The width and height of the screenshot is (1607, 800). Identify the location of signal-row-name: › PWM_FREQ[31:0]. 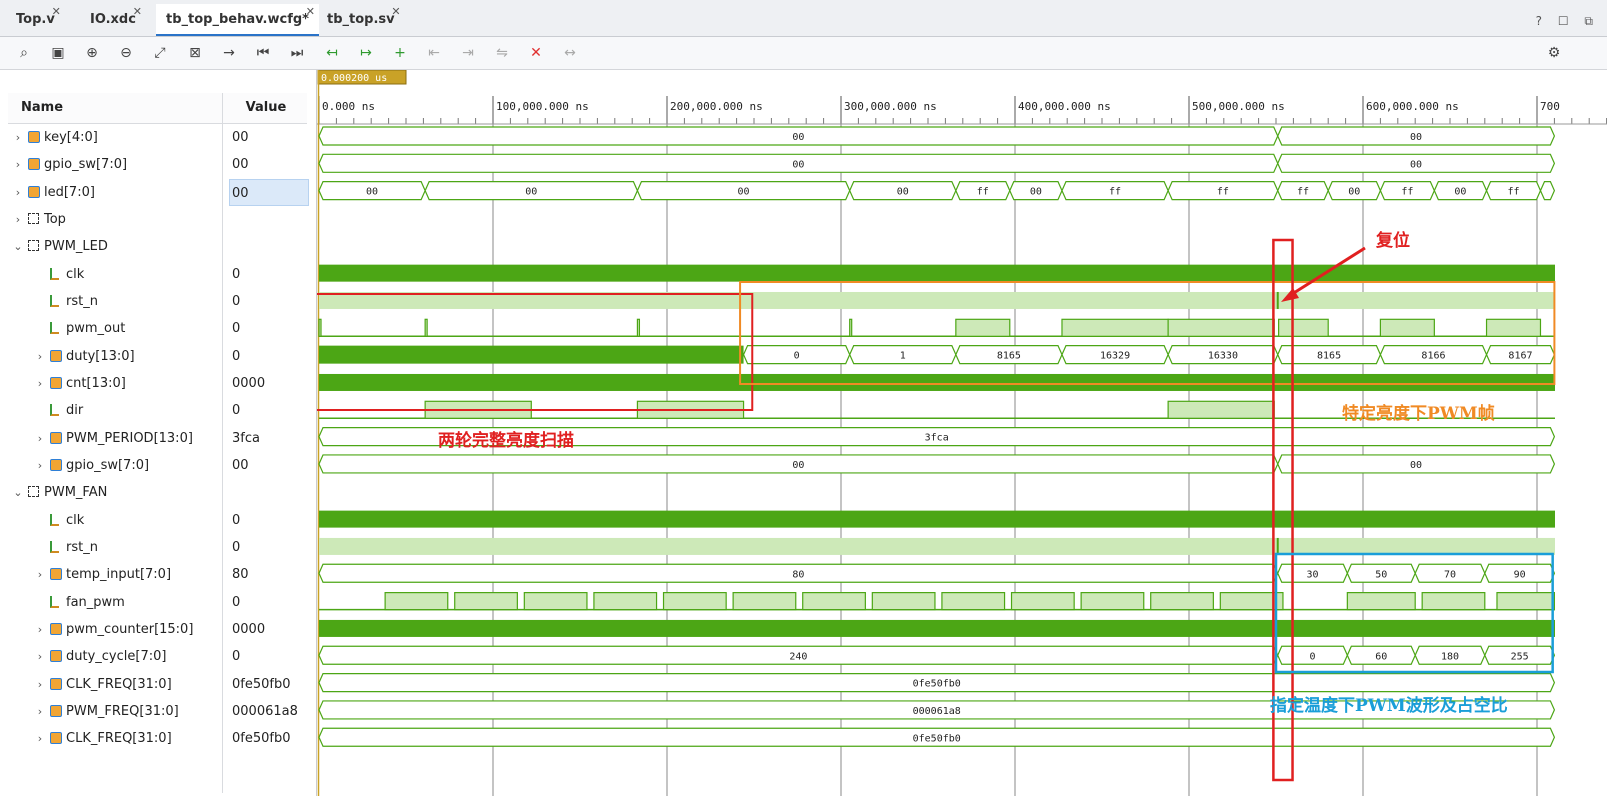
(111, 711).